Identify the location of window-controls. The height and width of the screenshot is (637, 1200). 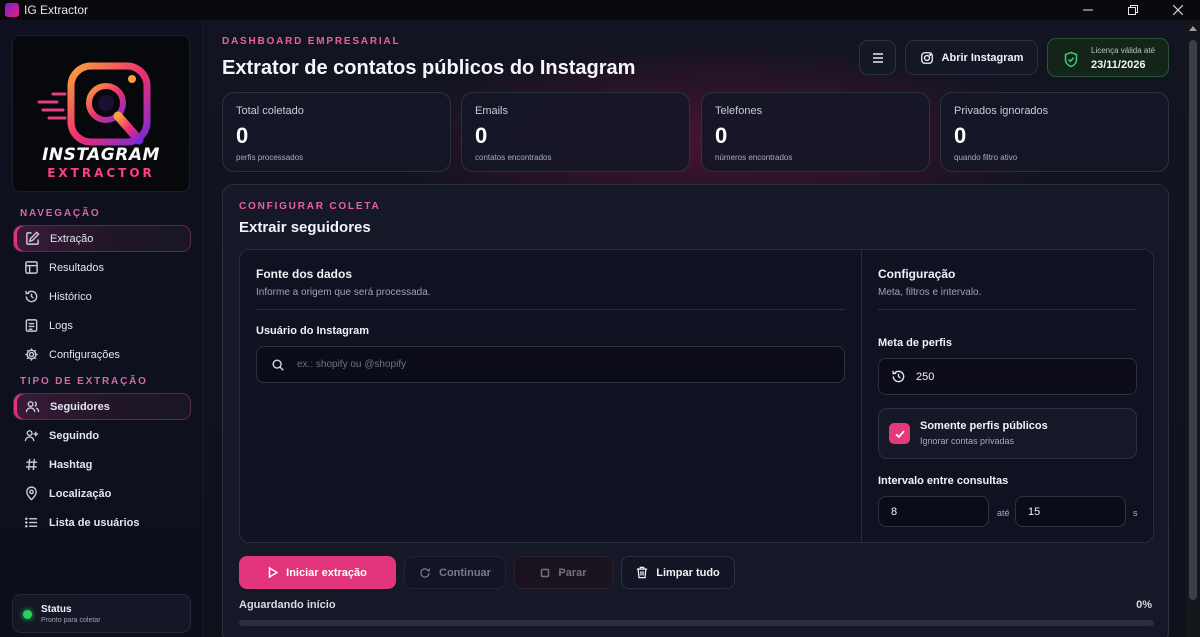
(1132, 10).